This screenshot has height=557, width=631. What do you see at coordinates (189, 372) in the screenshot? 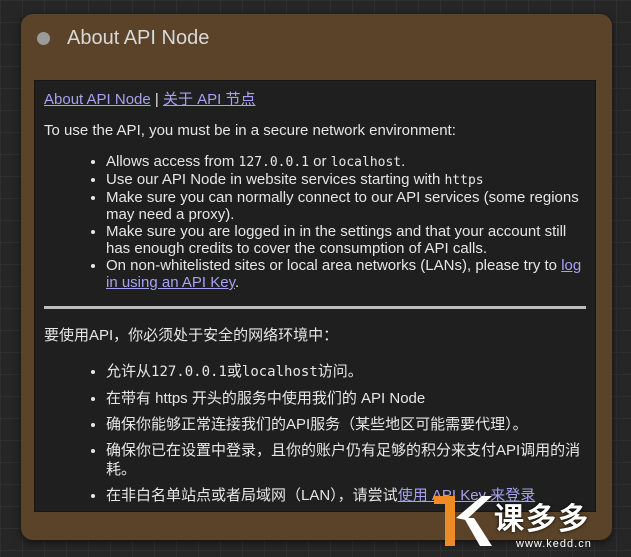
I see `code-localhost-ip-zh: 127.0.0.1` at bounding box center [189, 372].